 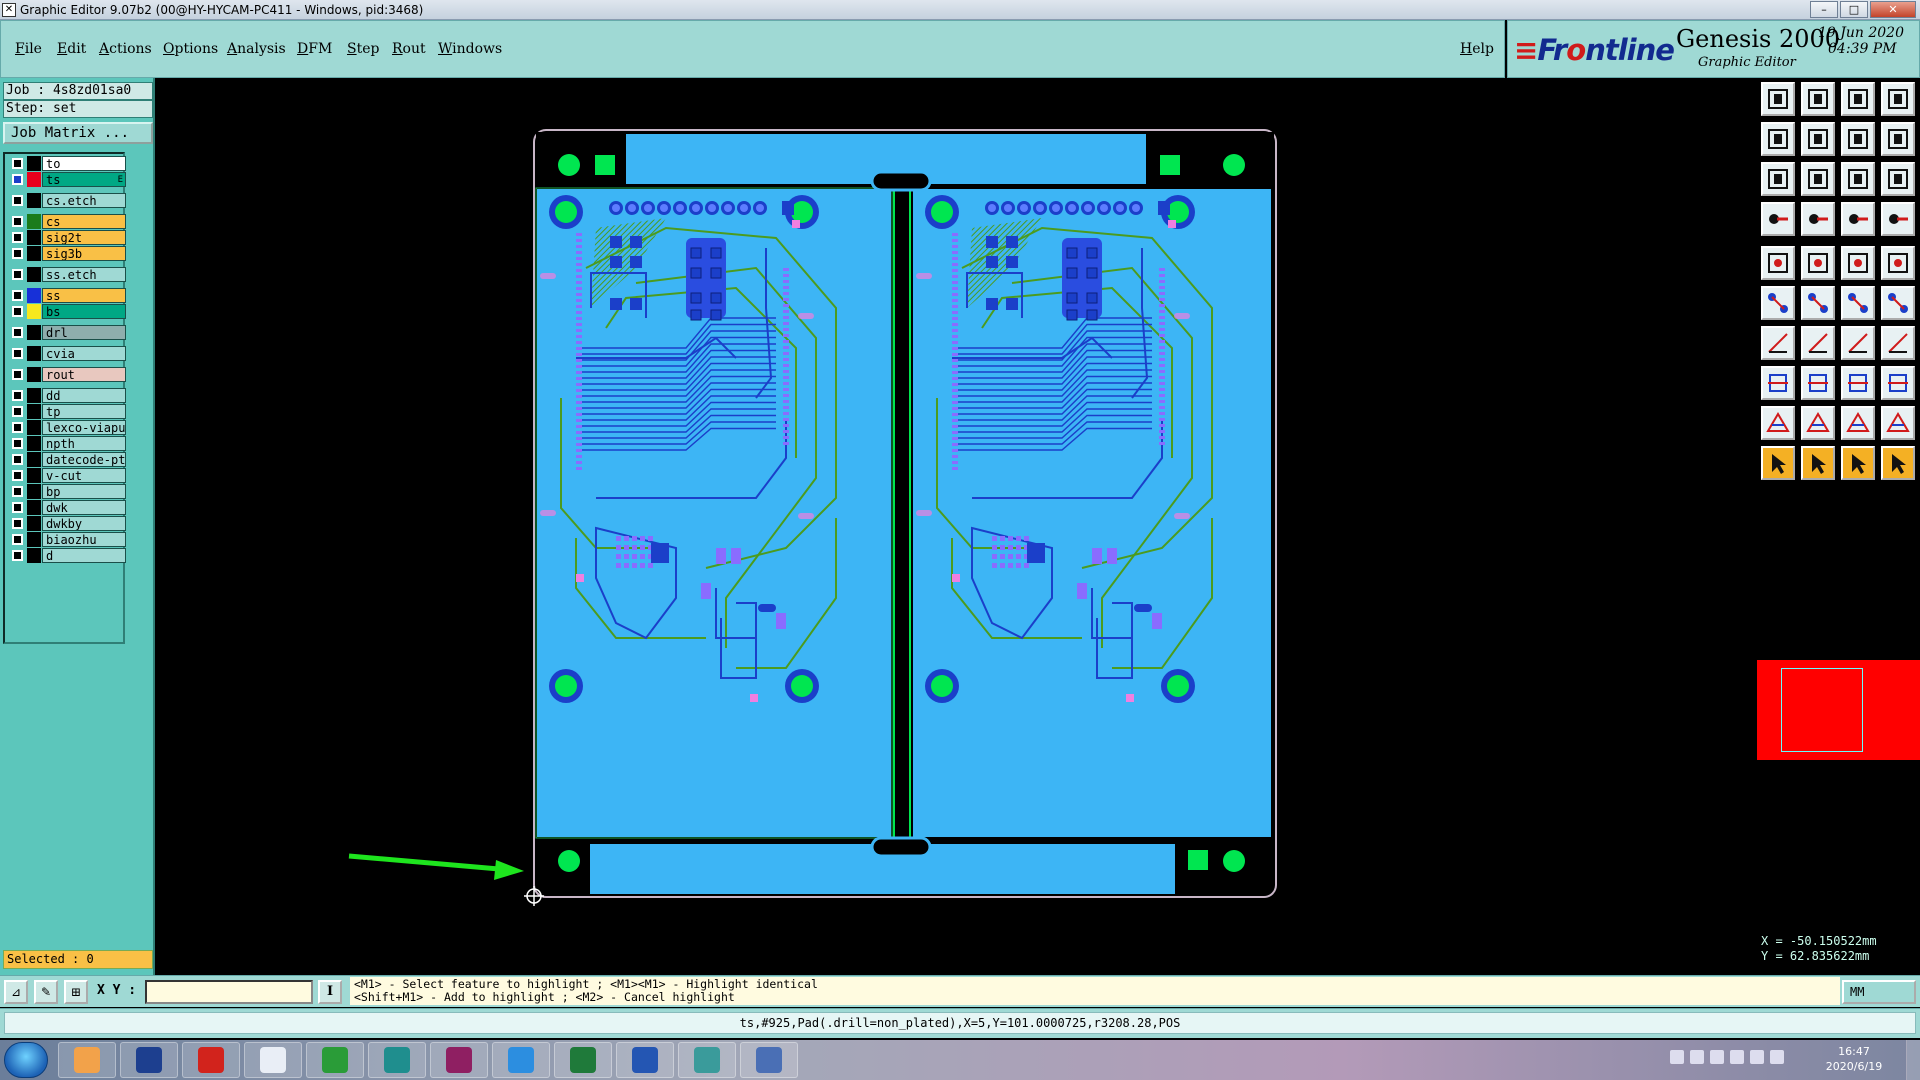 What do you see at coordinates (84, 295) in the screenshot?
I see `layer-name: ss` at bounding box center [84, 295].